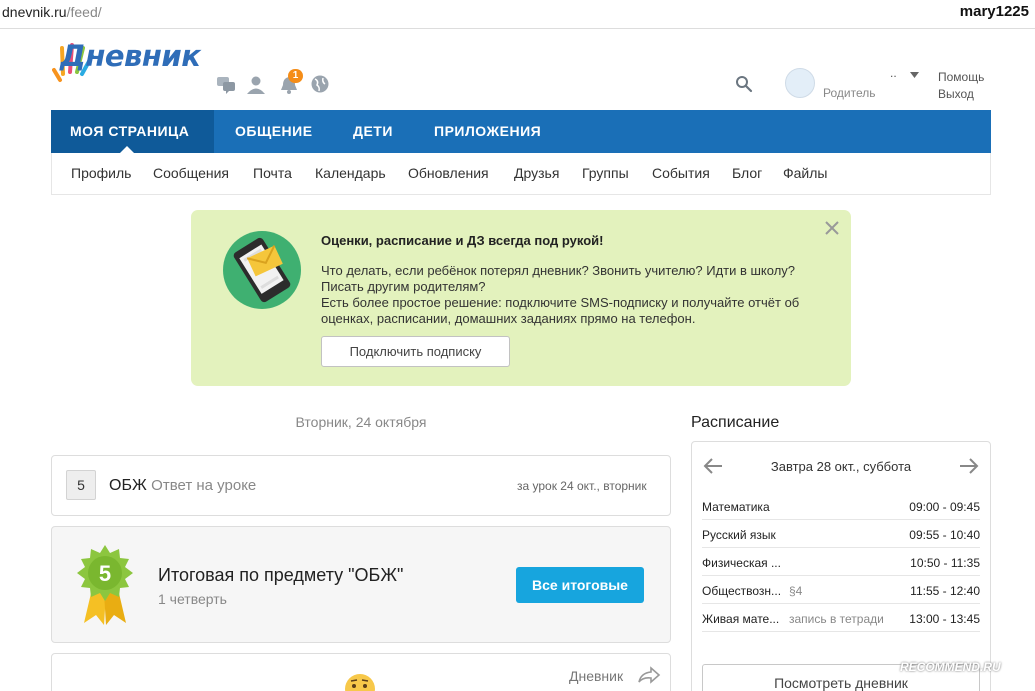  Describe the element at coordinates (747, 173) in the screenshot. I see `subnav-blog: Блог` at that location.